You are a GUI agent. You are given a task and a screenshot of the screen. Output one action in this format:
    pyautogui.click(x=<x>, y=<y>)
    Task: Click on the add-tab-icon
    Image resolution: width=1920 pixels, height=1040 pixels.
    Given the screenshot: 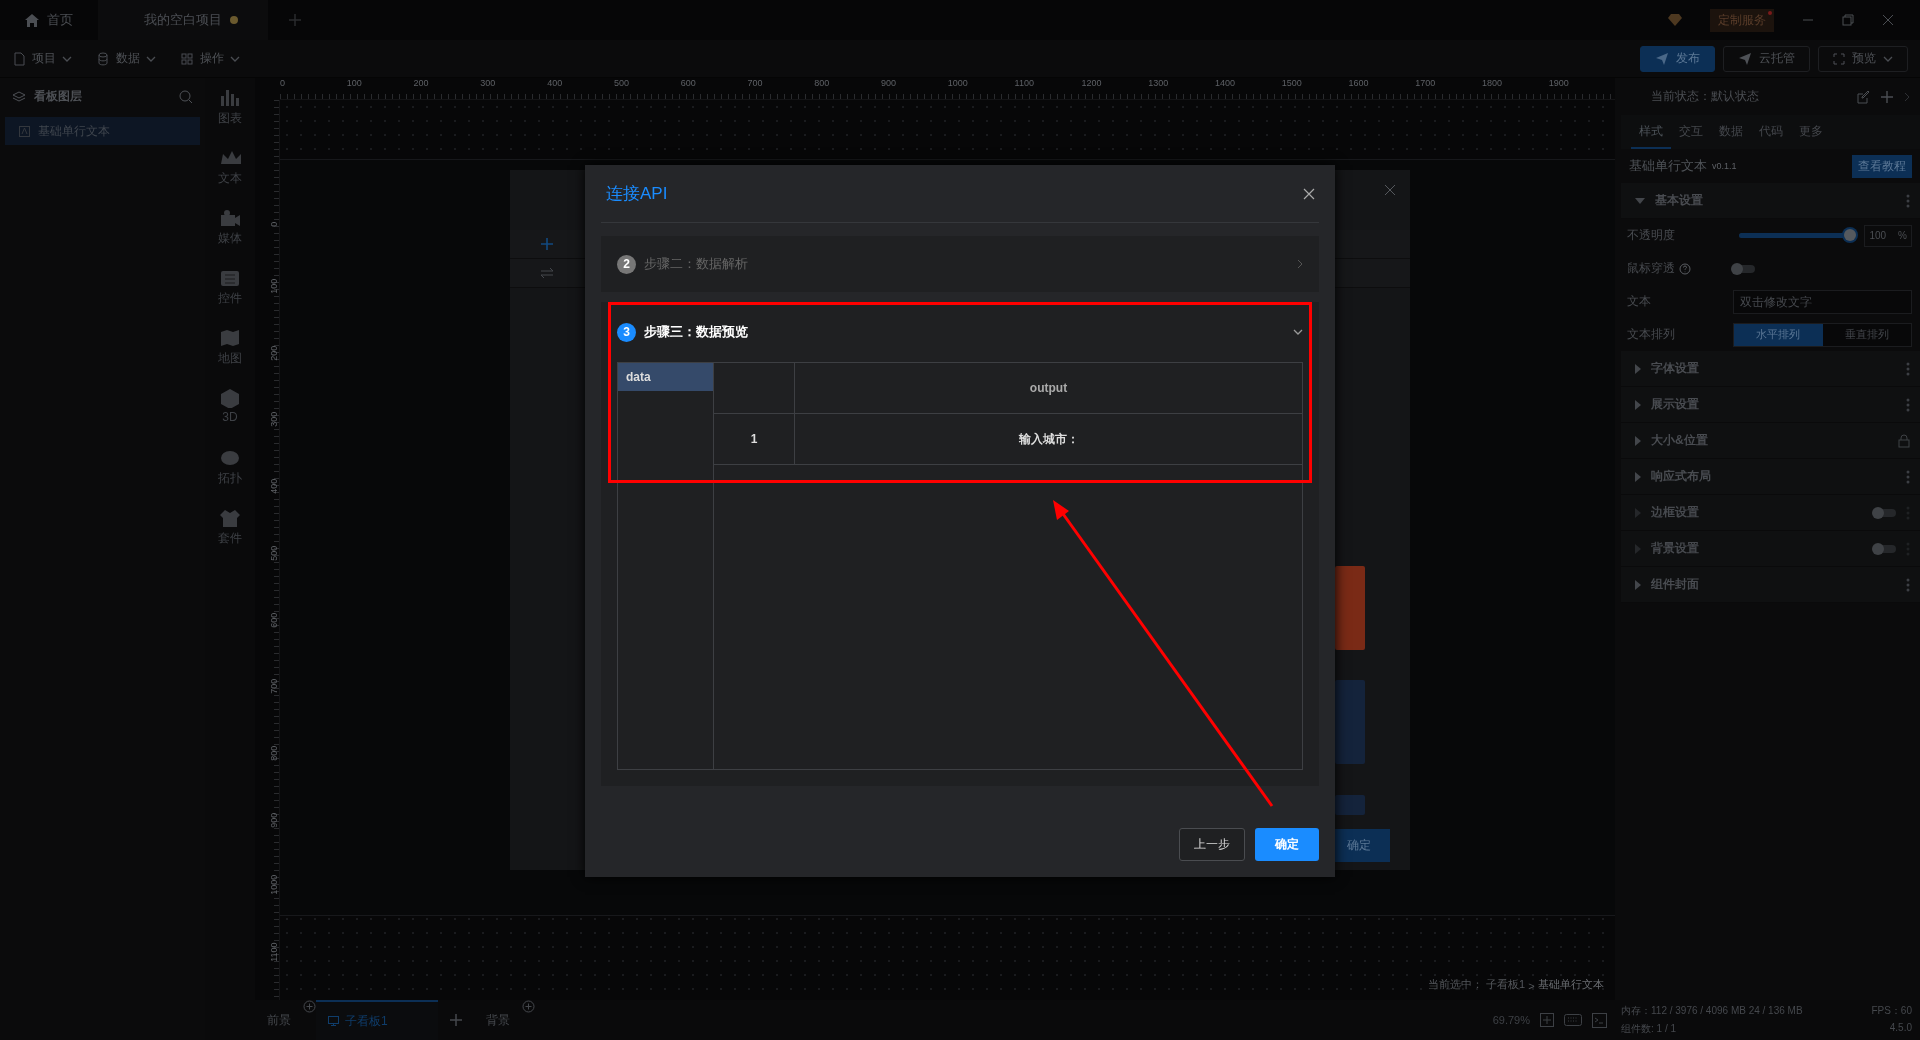 What is the action you would take?
    pyautogui.click(x=295, y=20)
    